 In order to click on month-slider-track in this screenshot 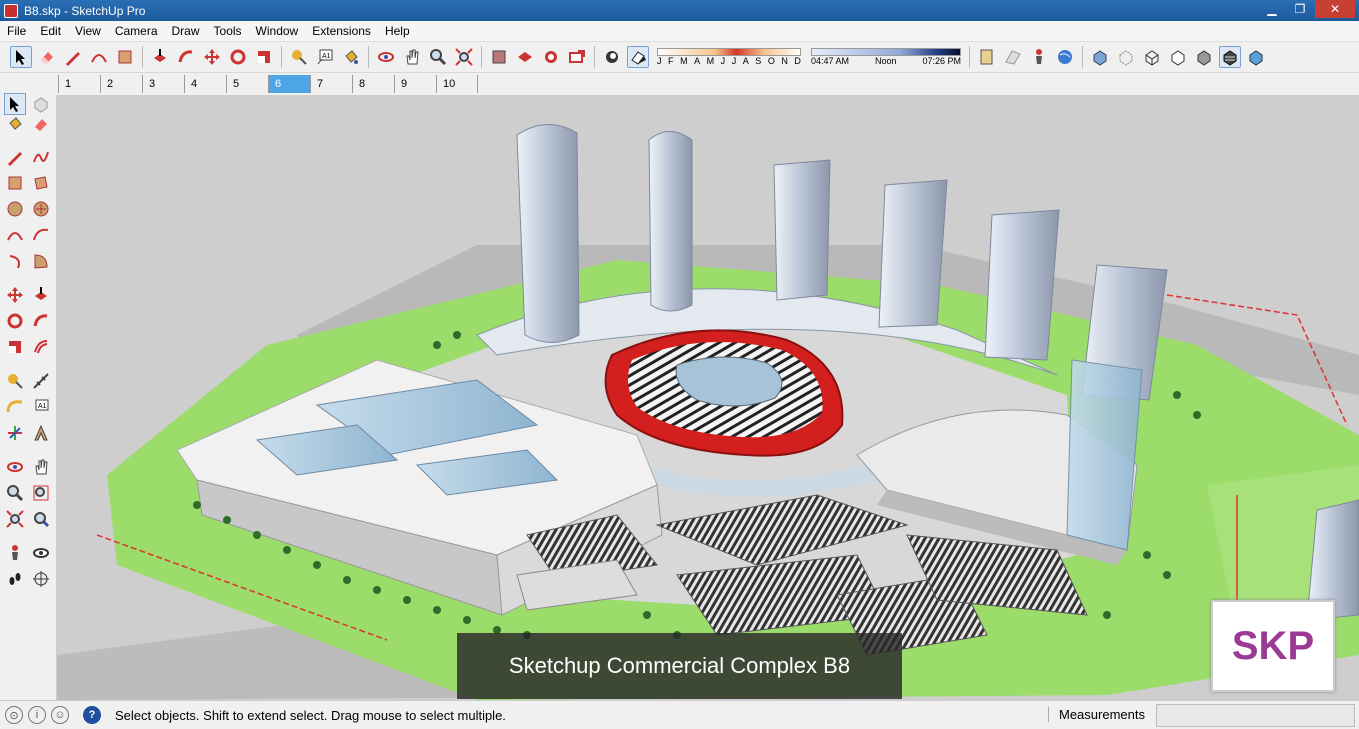, I will do `click(729, 52)`.